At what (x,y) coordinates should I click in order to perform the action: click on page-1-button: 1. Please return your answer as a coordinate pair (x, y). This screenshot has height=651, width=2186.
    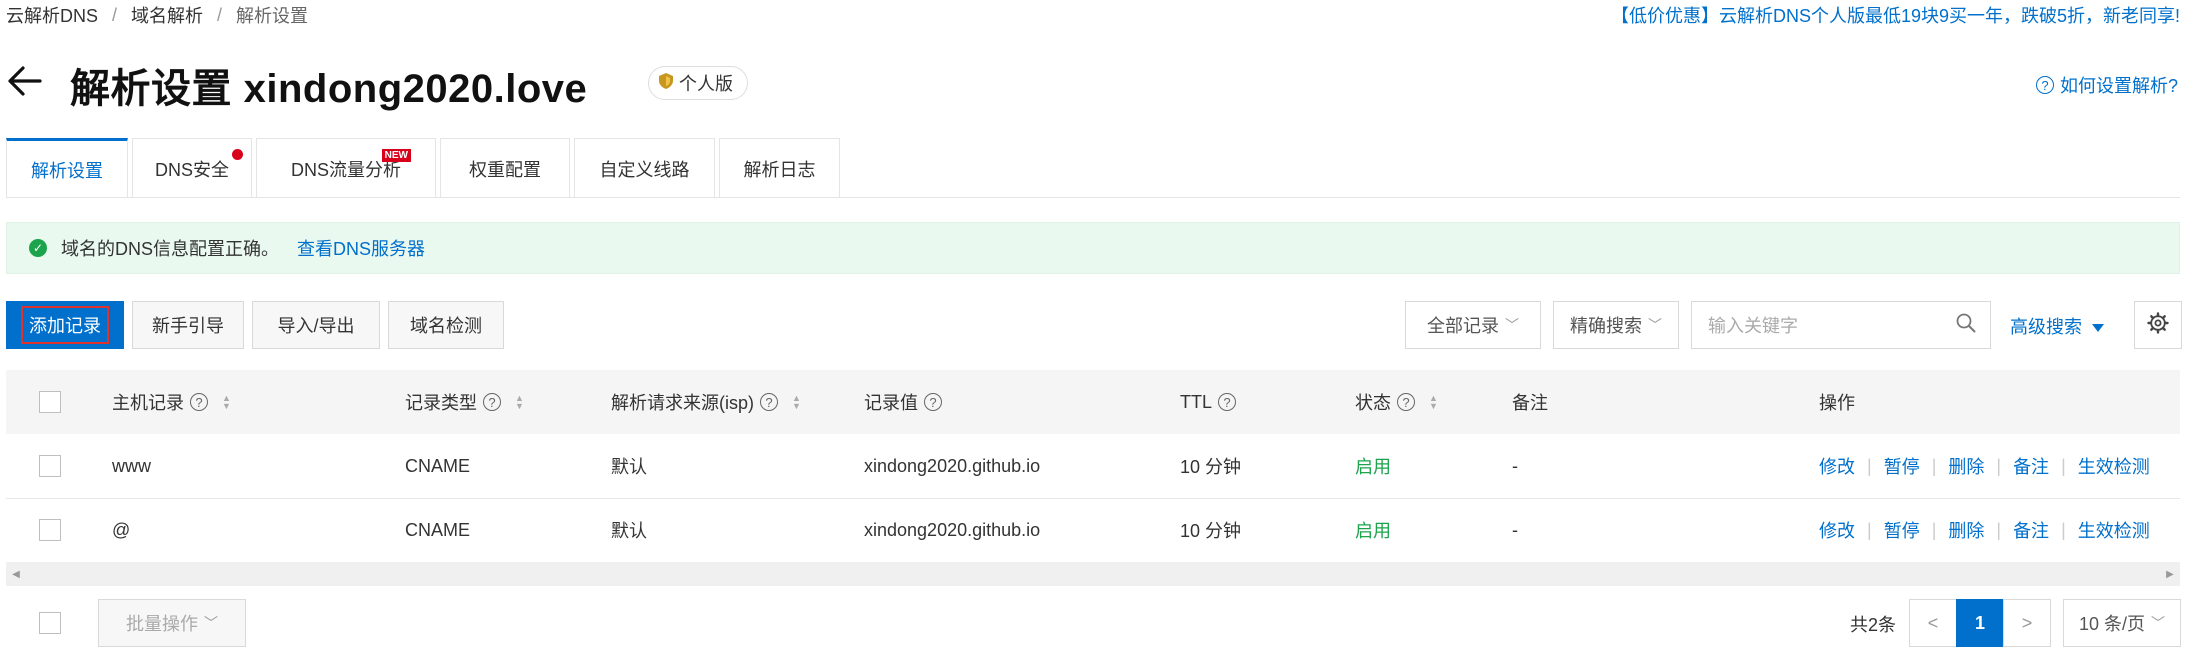
    Looking at the image, I should click on (1980, 623).